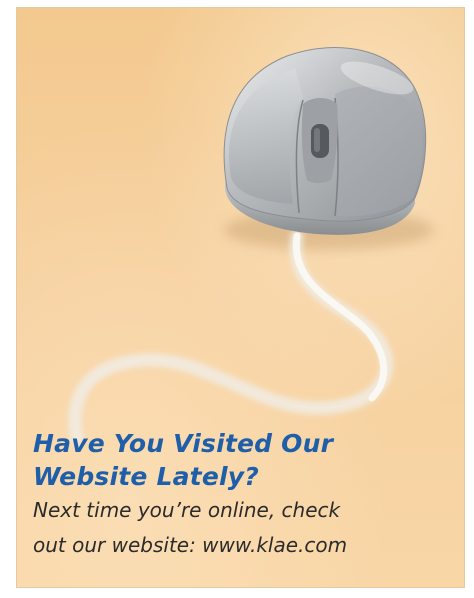 This screenshot has height=598, width=474. I want to click on mouse-cord-near, so click(340, 317).